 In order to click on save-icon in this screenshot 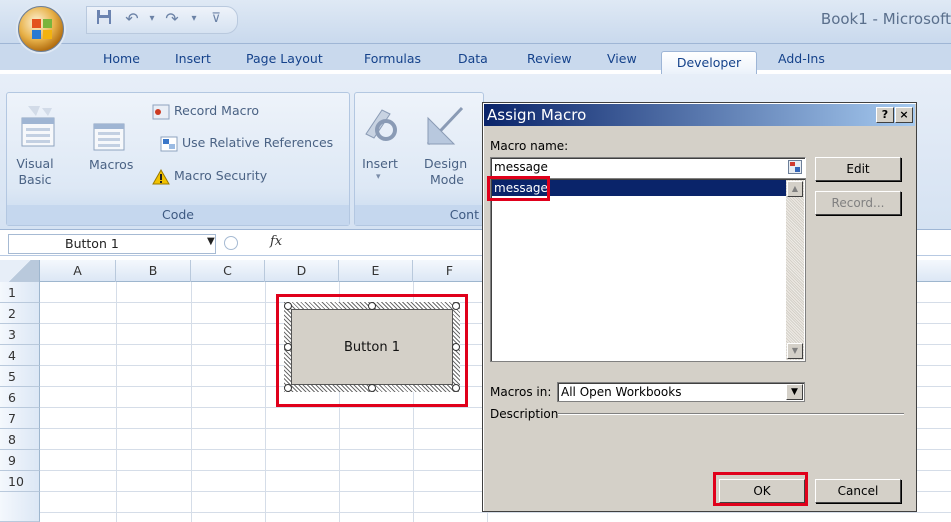, I will do `click(104, 19)`.